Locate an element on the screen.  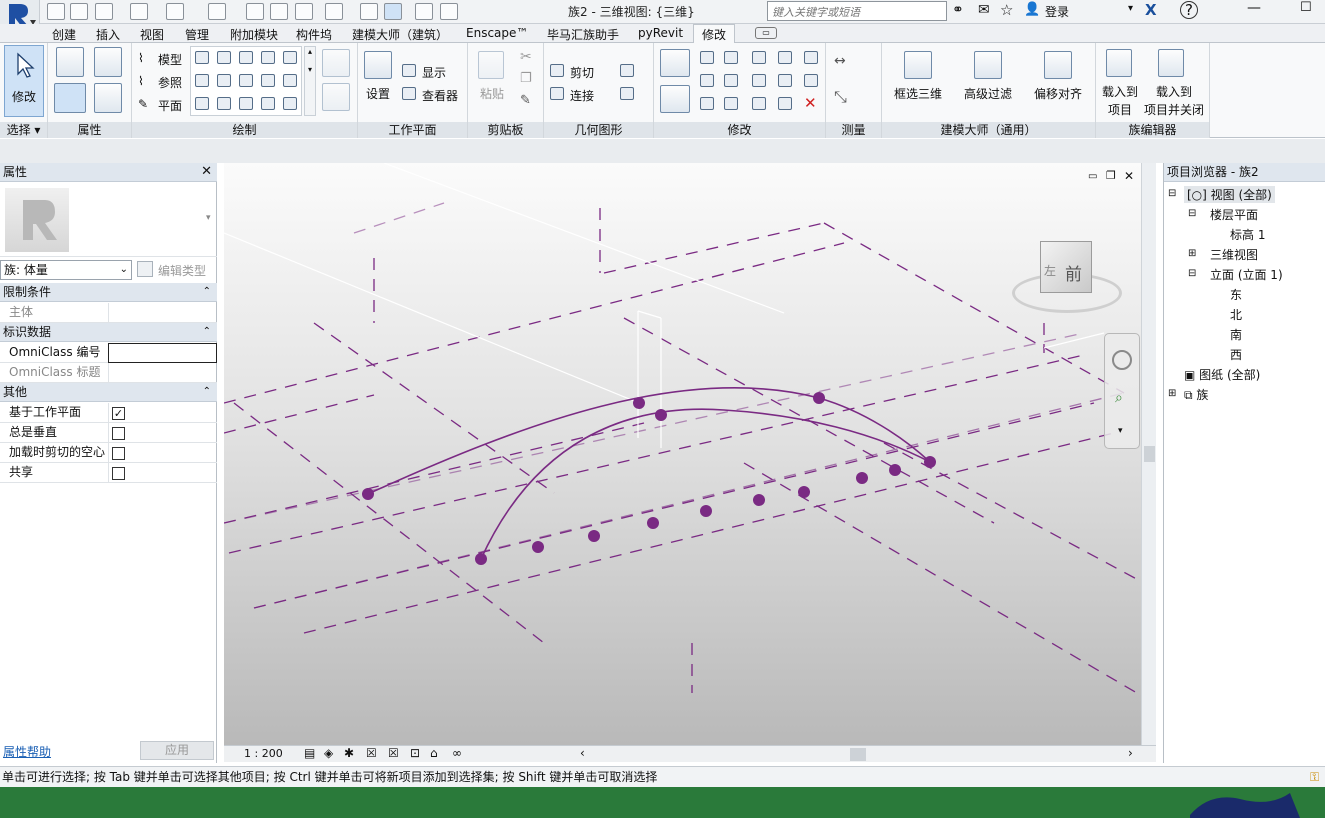
redo-icon is located at coordinates (175, 11).